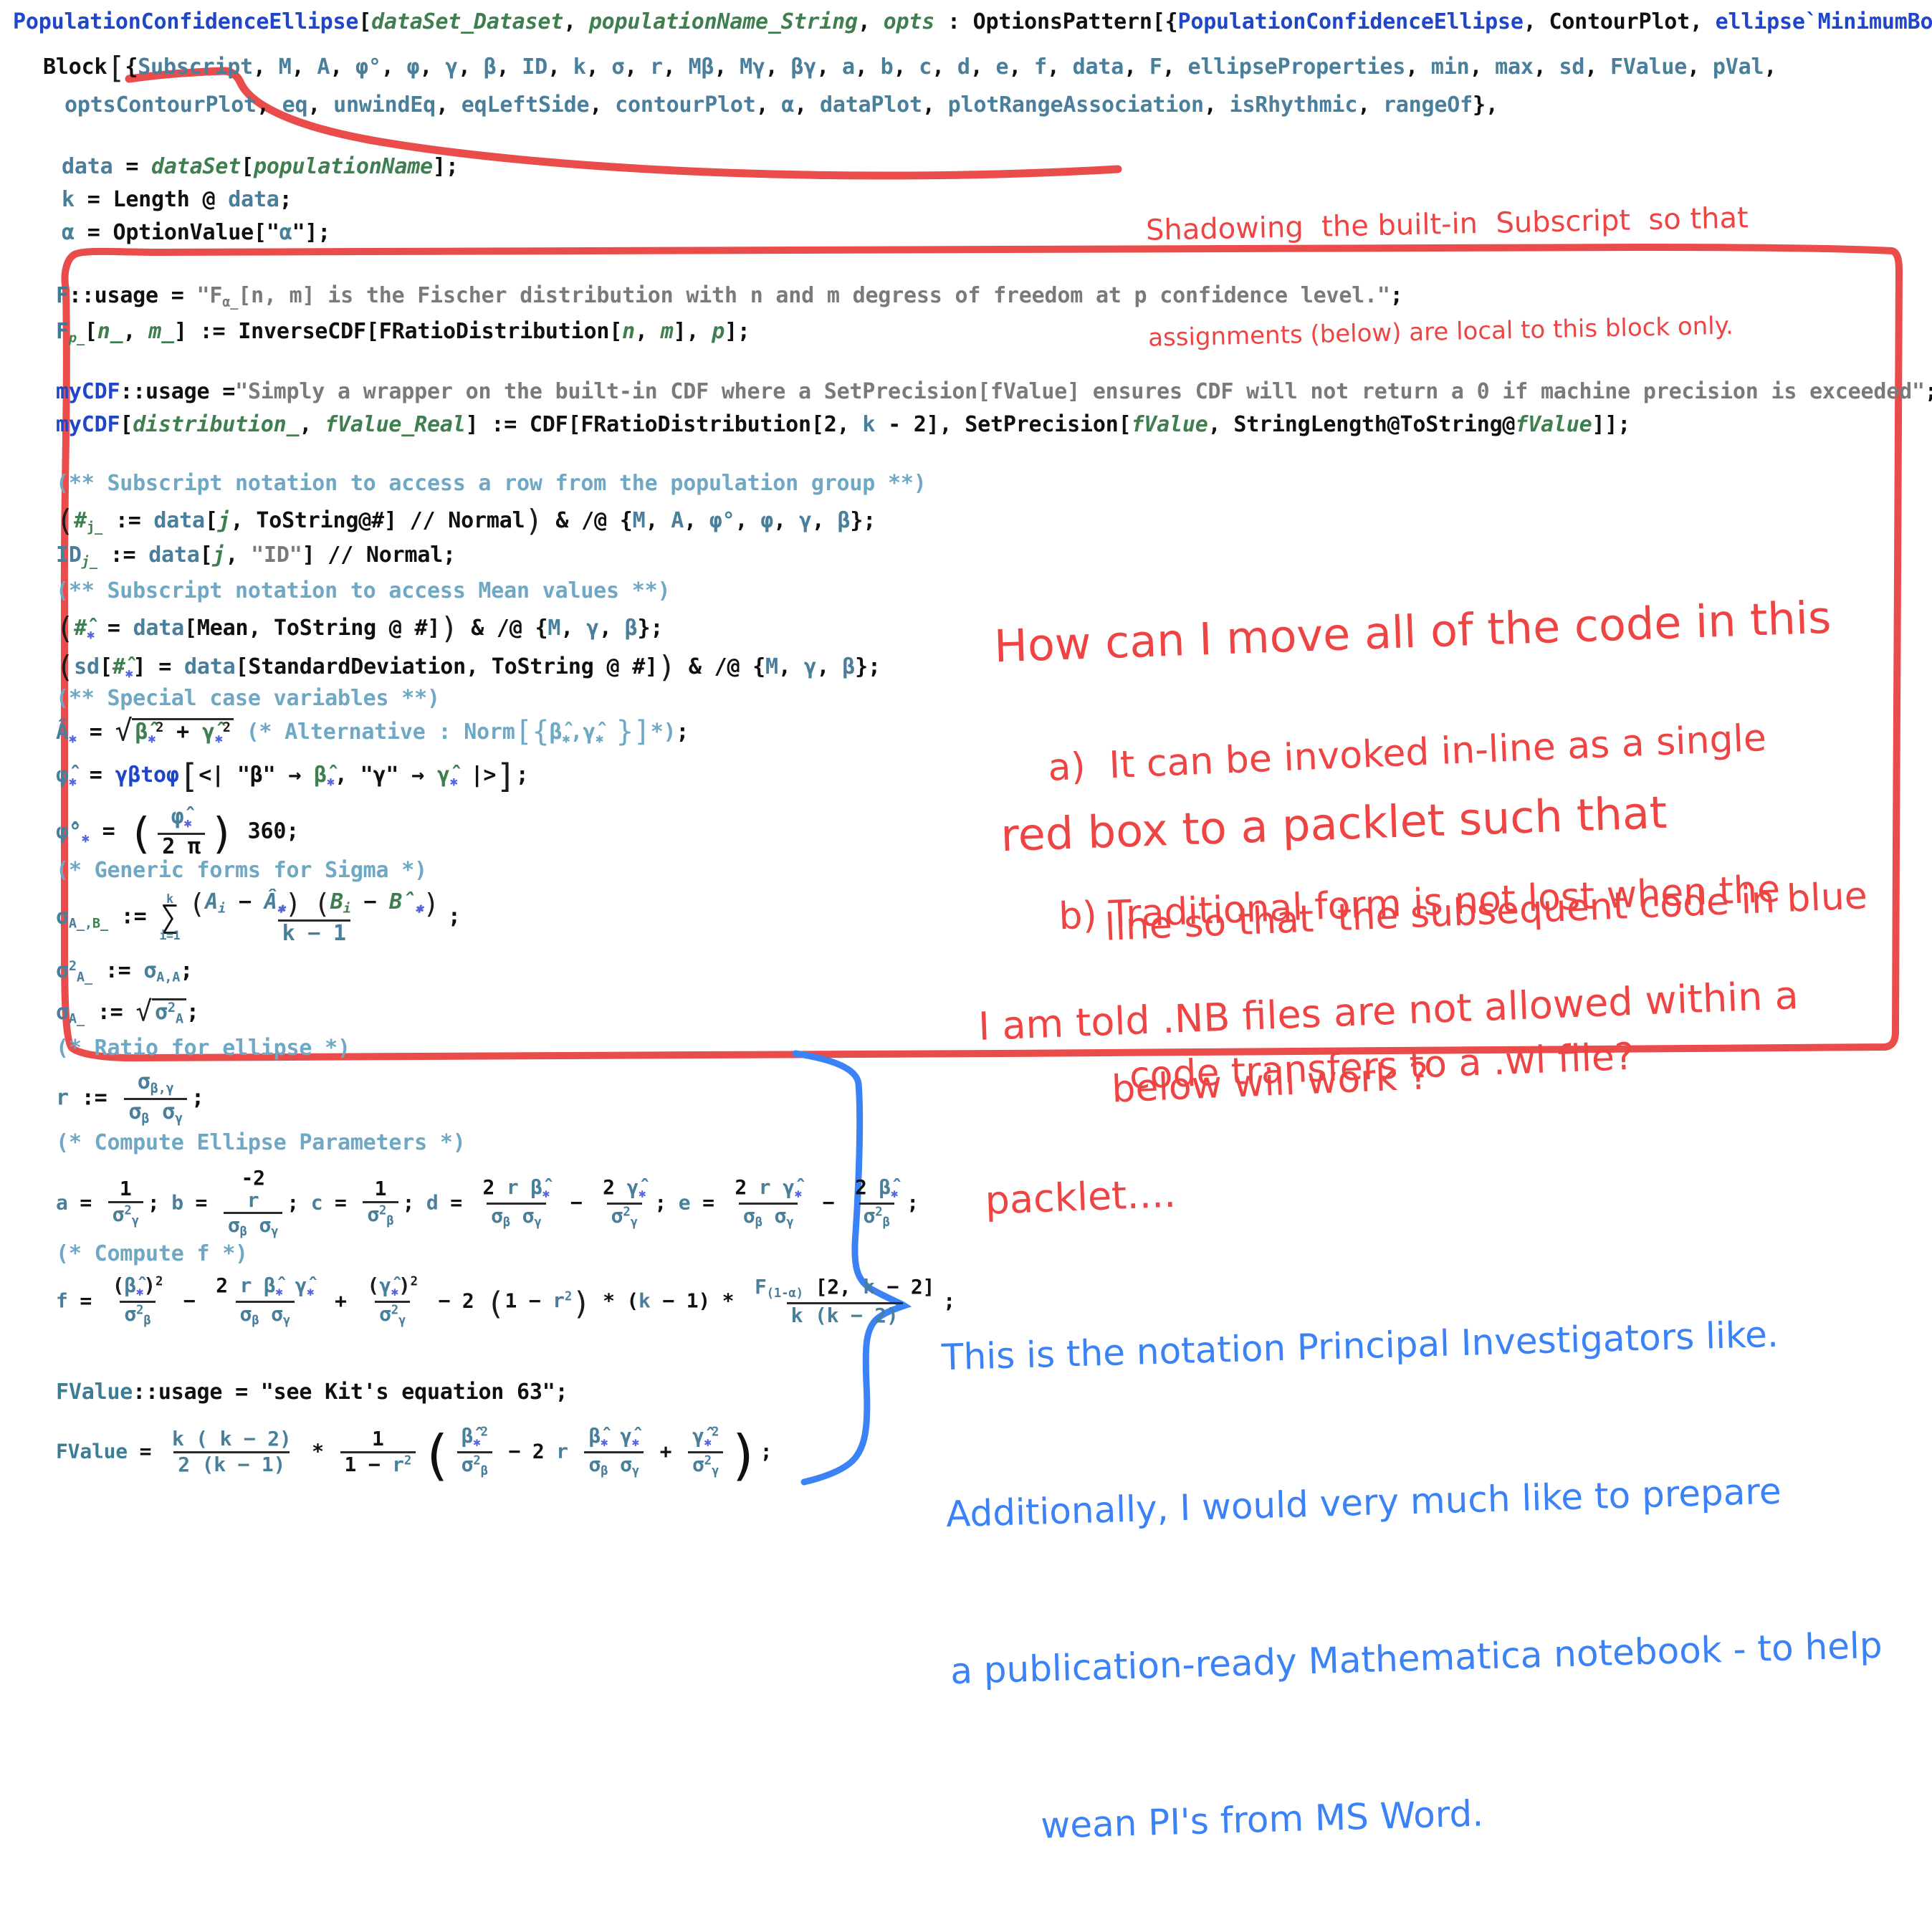 The width and height of the screenshot is (1932, 1907). Describe the element at coordinates (312, 1392) in the screenshot. I see `code-line-fvalue-usage: FValue::usage = "see Kit's equation 63";` at that location.